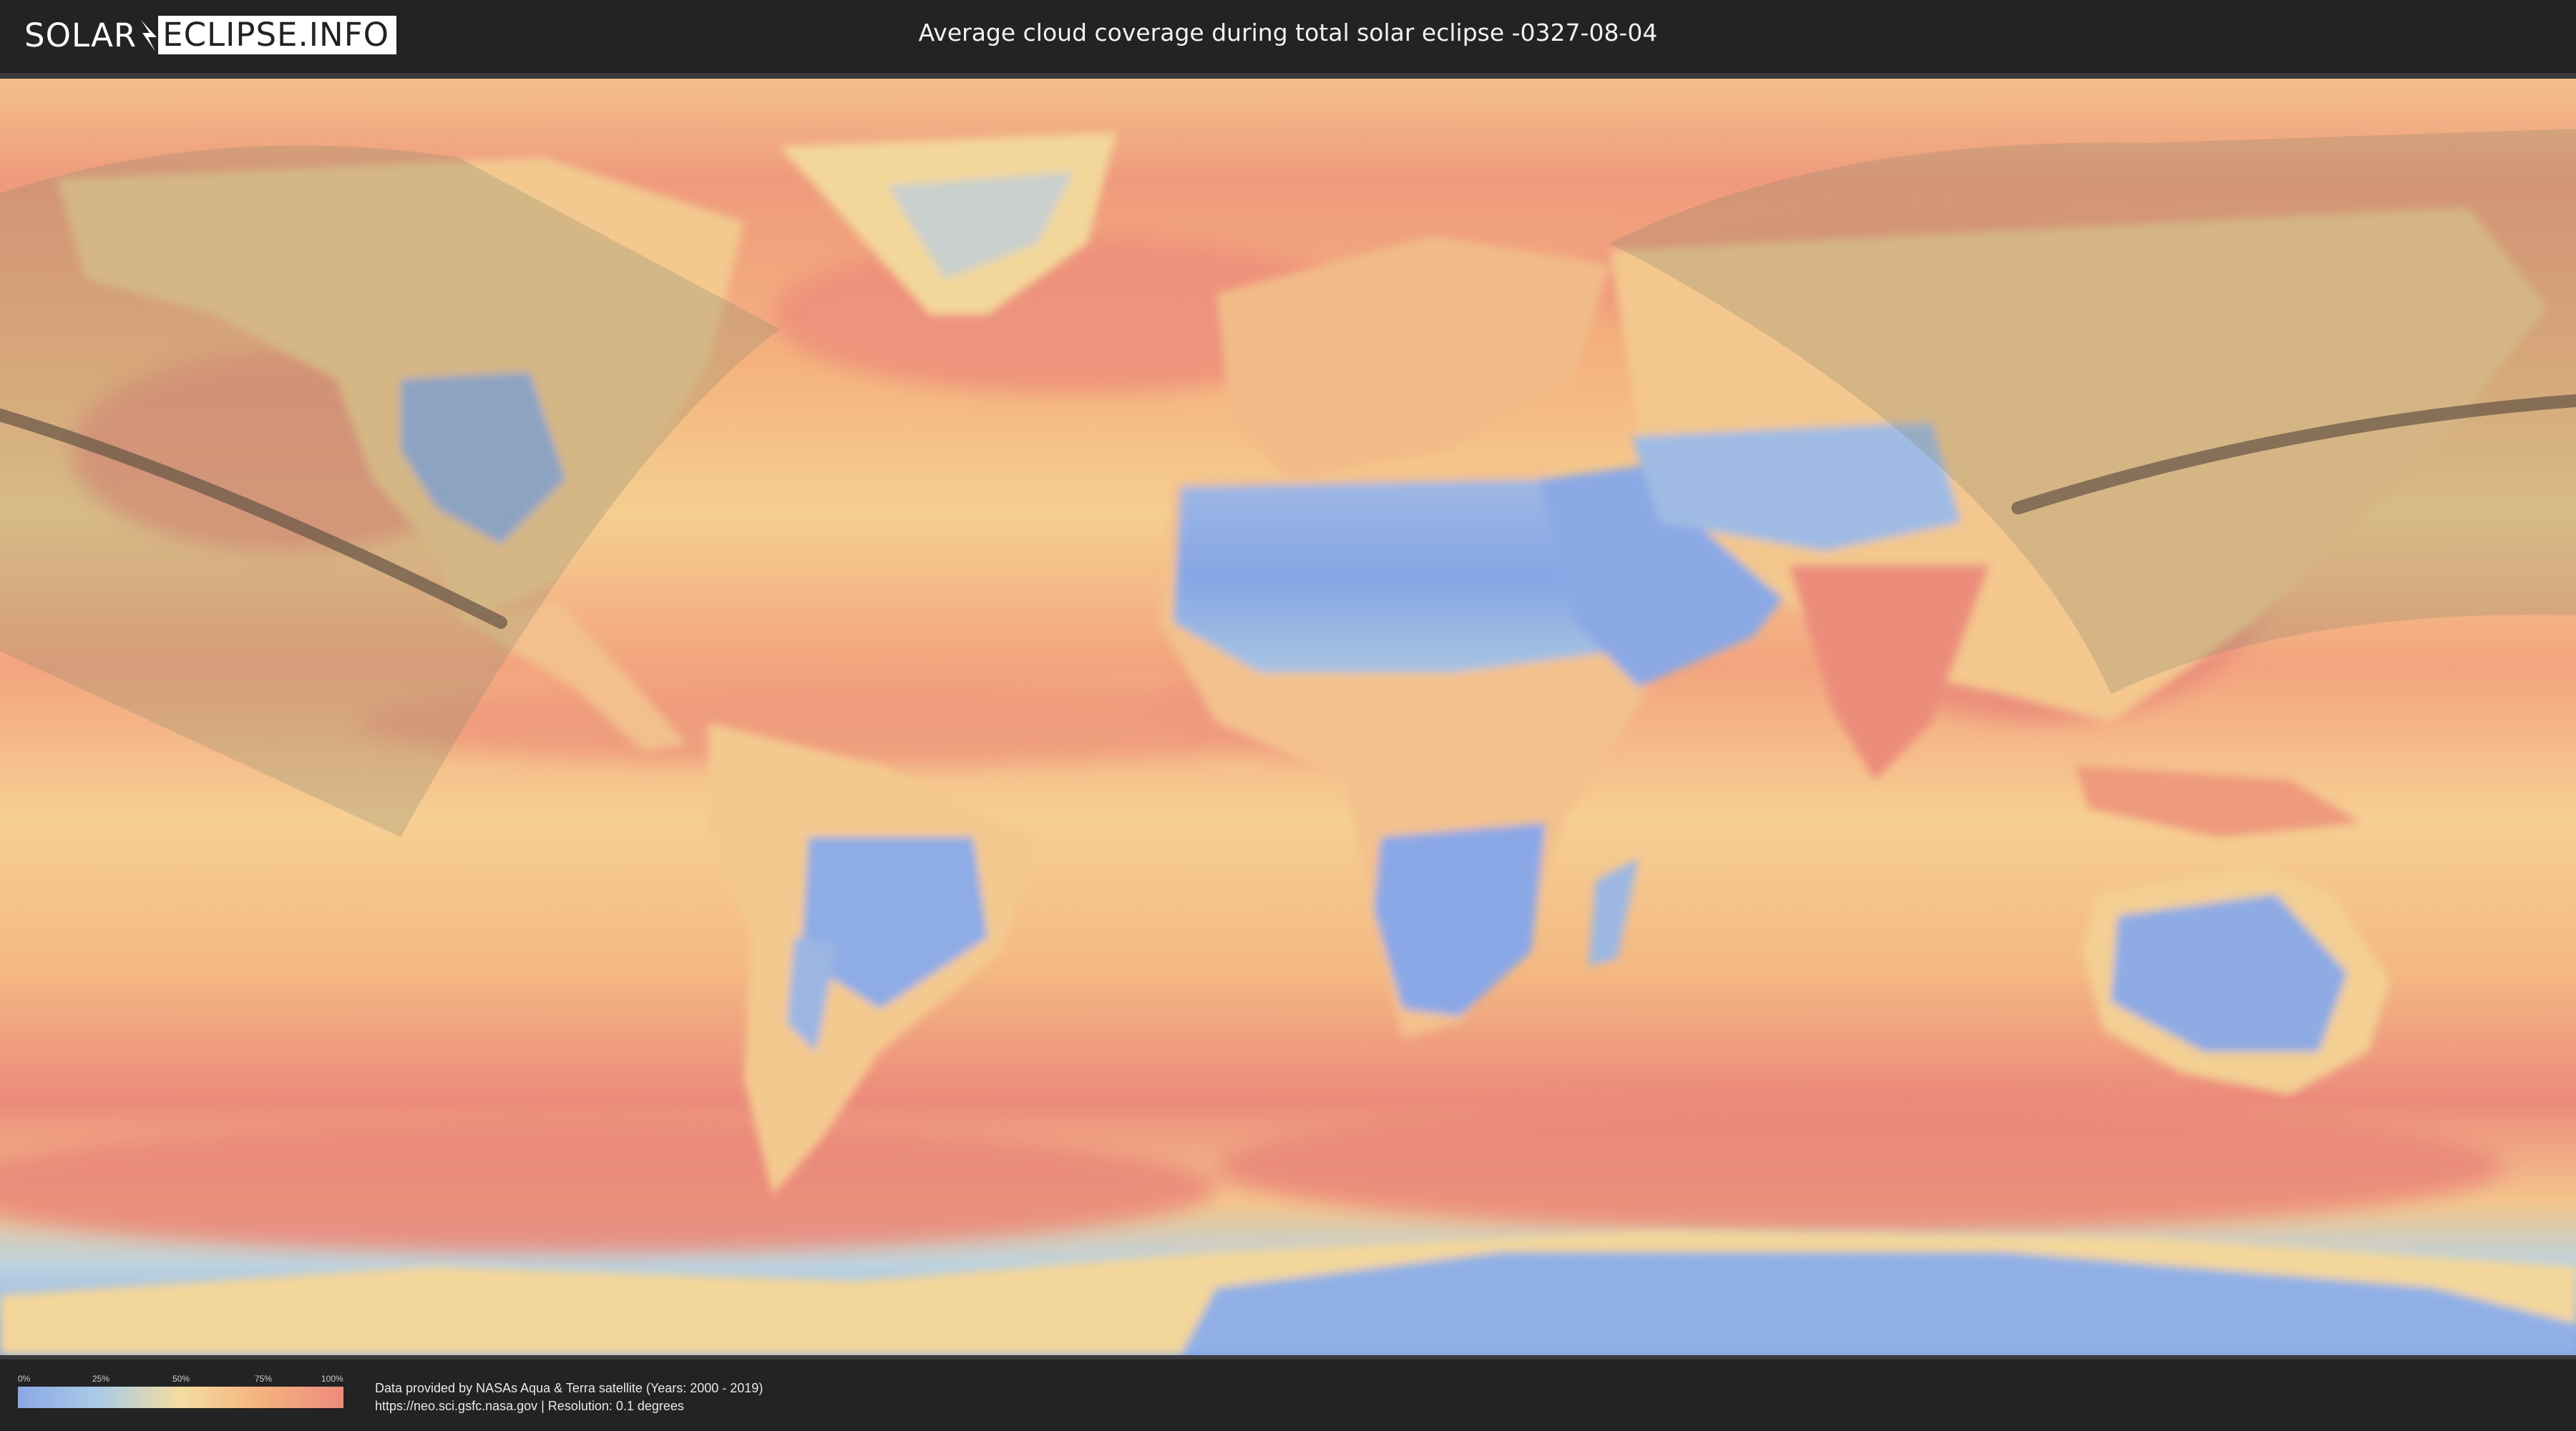  I want to click on legend-ticks: 0% 25% 50% 75% 100%, so click(180, 1379).